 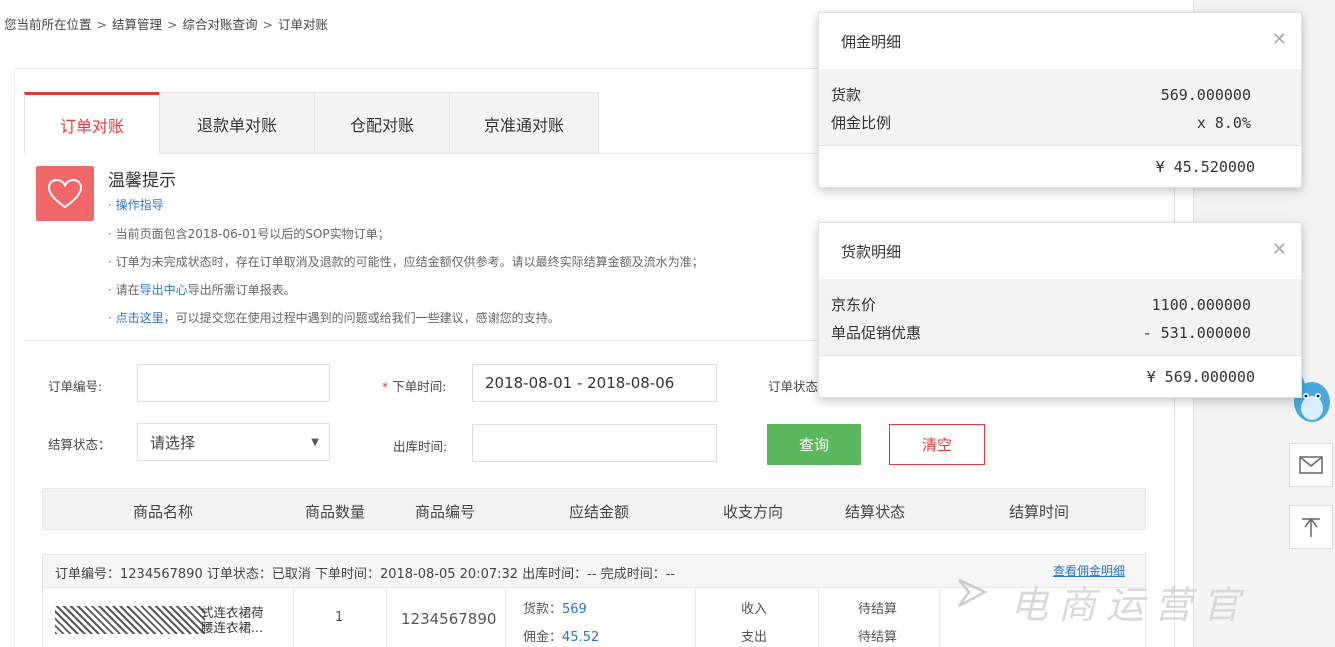 I want to click on th-product-name: 商品名称, so click(x=163, y=512).